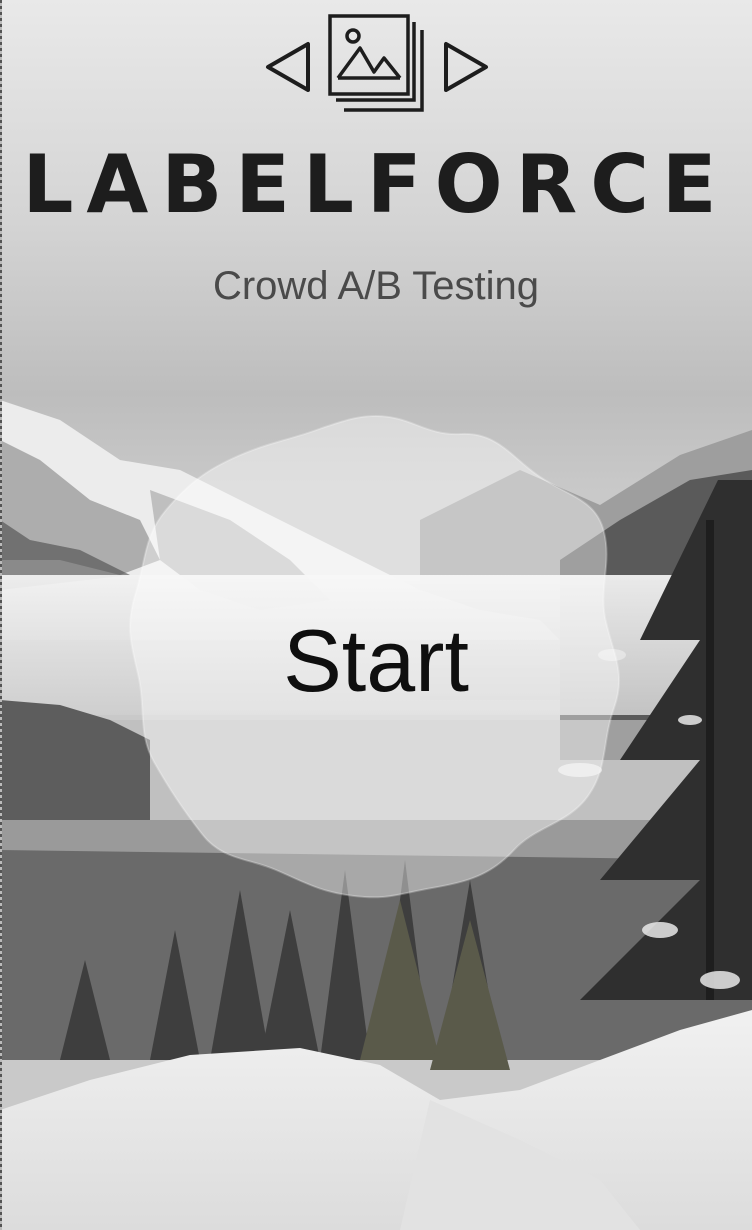 The image size is (752, 1230). I want to click on start-button-label: Start, so click(376, 660).